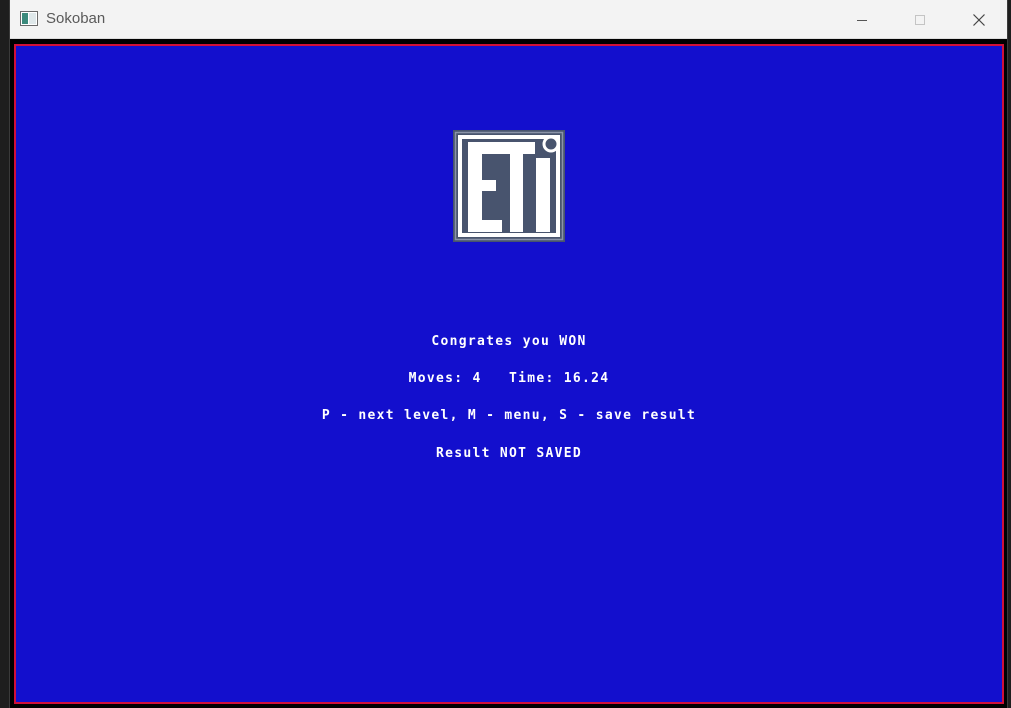 The image size is (1011, 708). Describe the element at coordinates (508, 19) in the screenshot. I see `title-bar: Sokoban` at that location.